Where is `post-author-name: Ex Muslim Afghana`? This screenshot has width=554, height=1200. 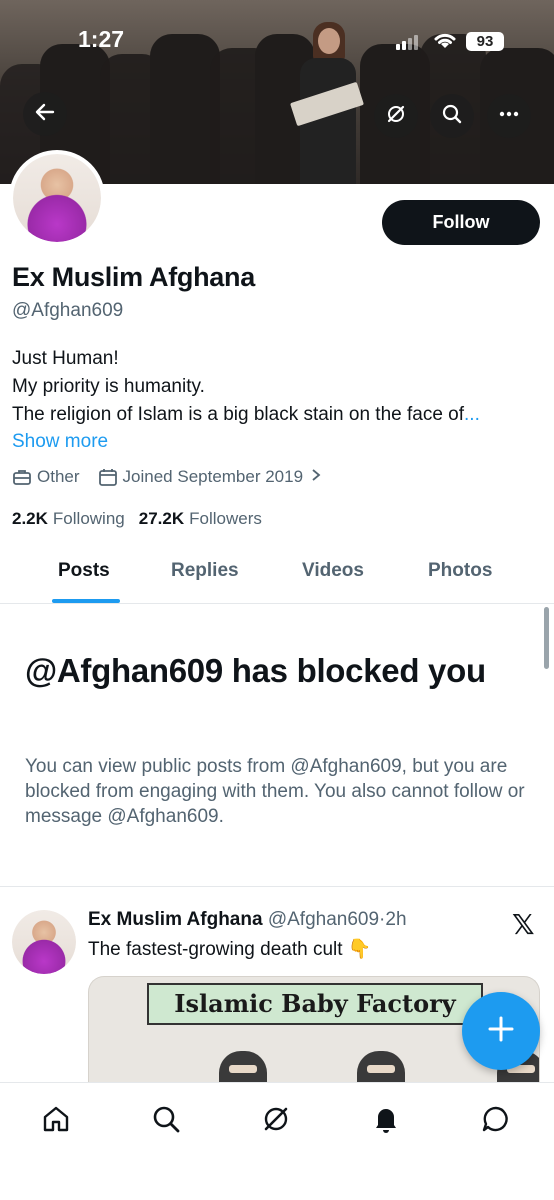 post-author-name: Ex Muslim Afghana is located at coordinates (175, 919).